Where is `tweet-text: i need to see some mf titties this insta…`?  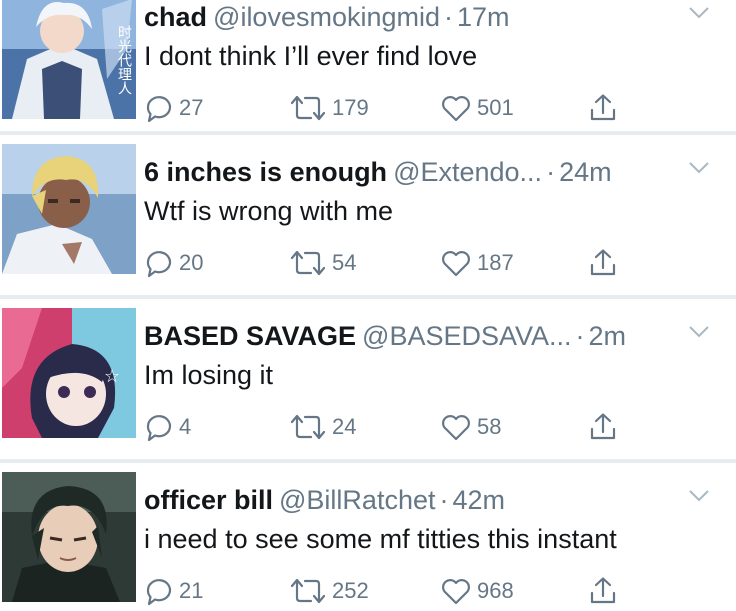 tweet-text: i need to see some mf titties this insta… is located at coordinates (380, 539).